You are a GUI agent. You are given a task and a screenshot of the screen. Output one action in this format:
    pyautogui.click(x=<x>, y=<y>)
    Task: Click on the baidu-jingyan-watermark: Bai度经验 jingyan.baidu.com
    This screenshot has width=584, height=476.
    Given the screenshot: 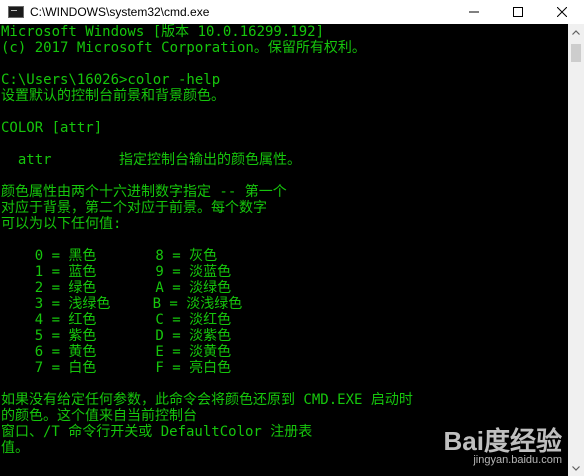 What is the action you would take?
    pyautogui.click(x=503, y=447)
    